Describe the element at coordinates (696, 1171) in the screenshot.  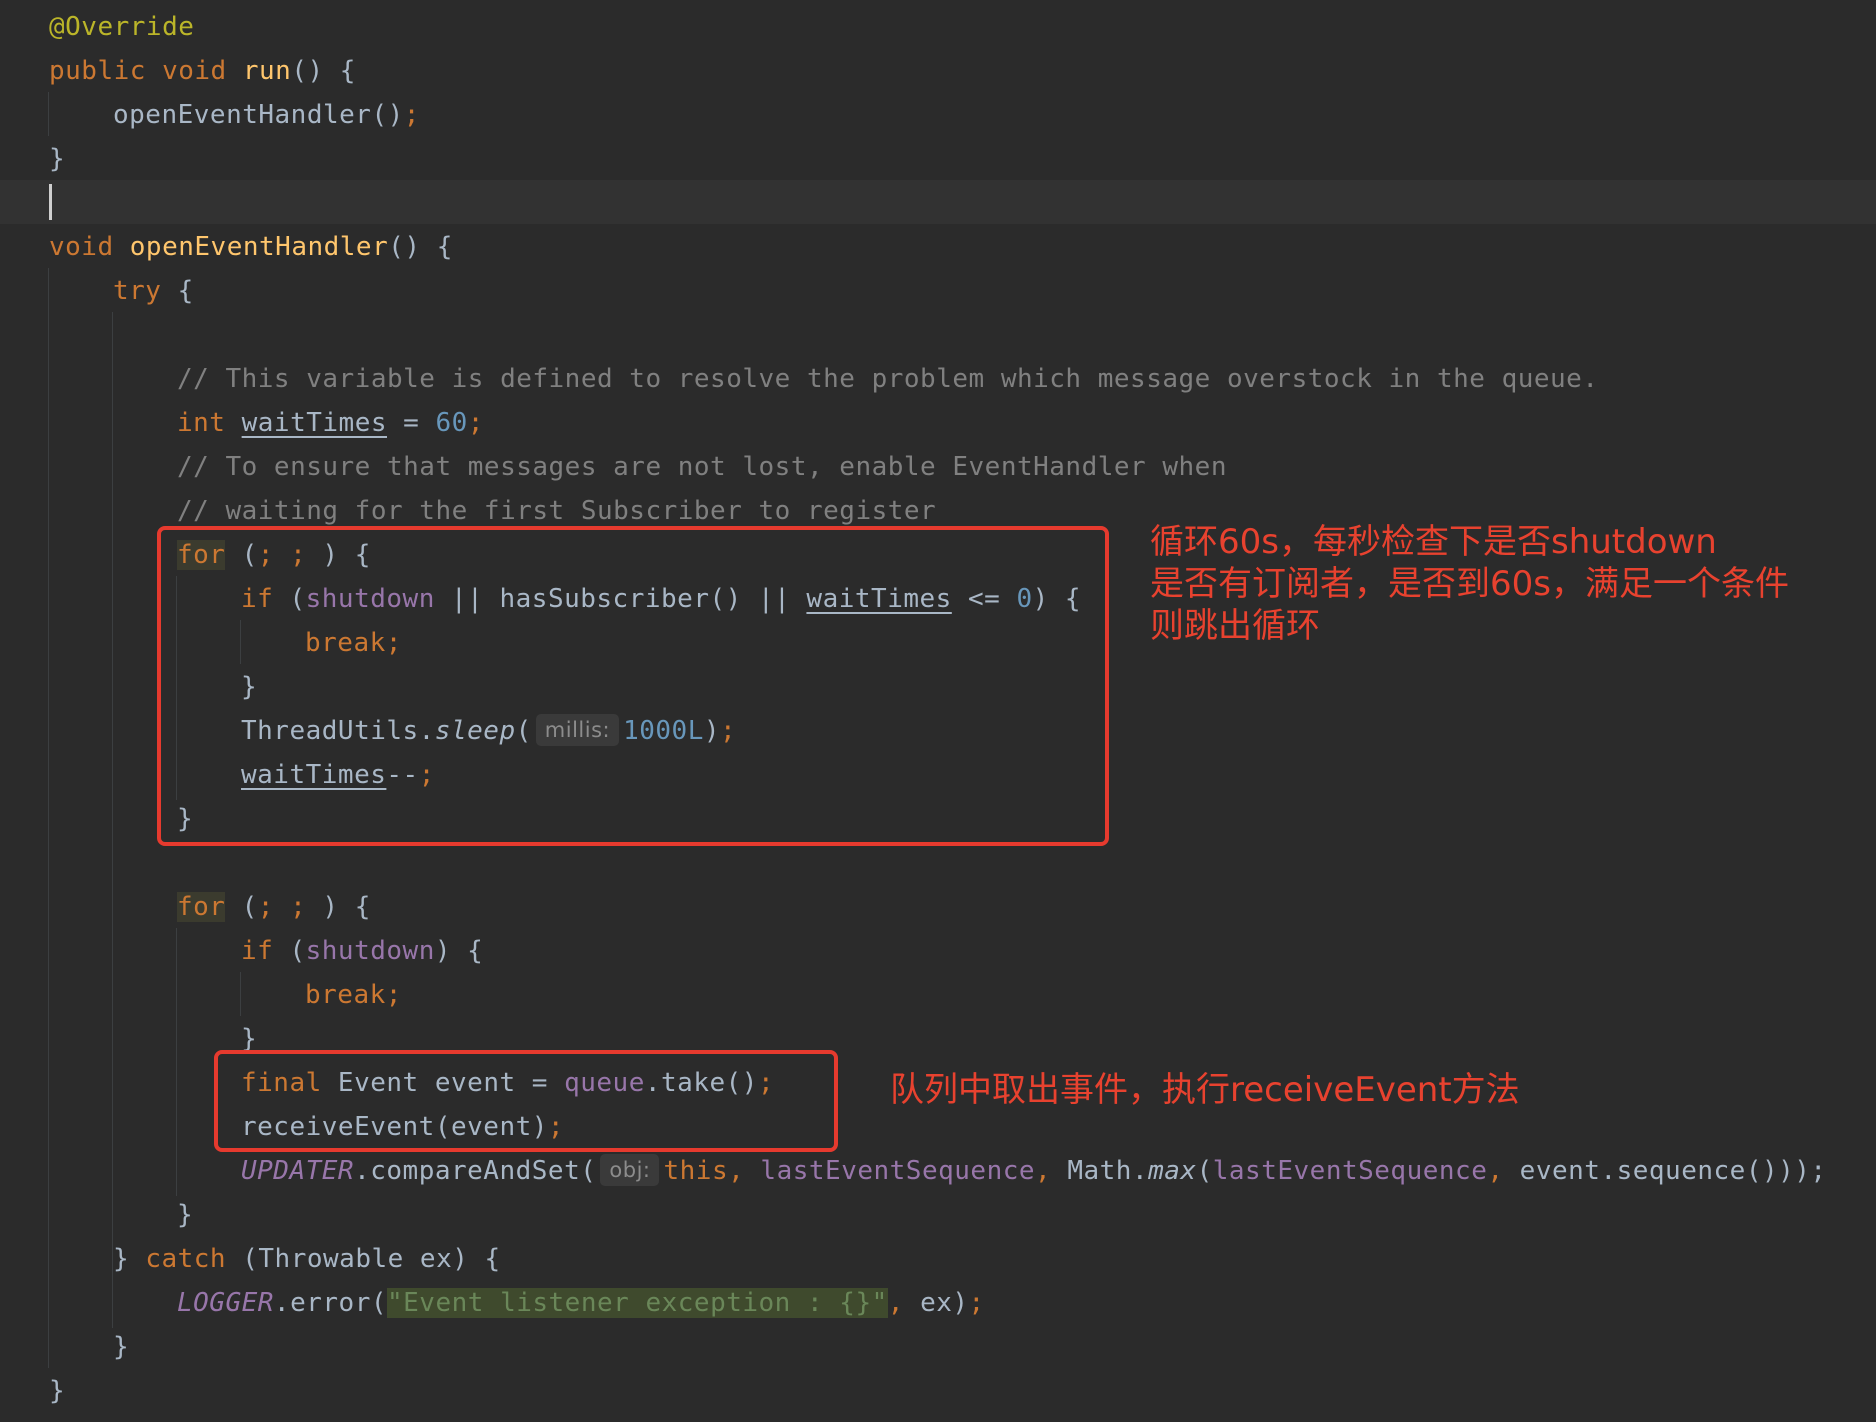
I see `keyword-this: this` at that location.